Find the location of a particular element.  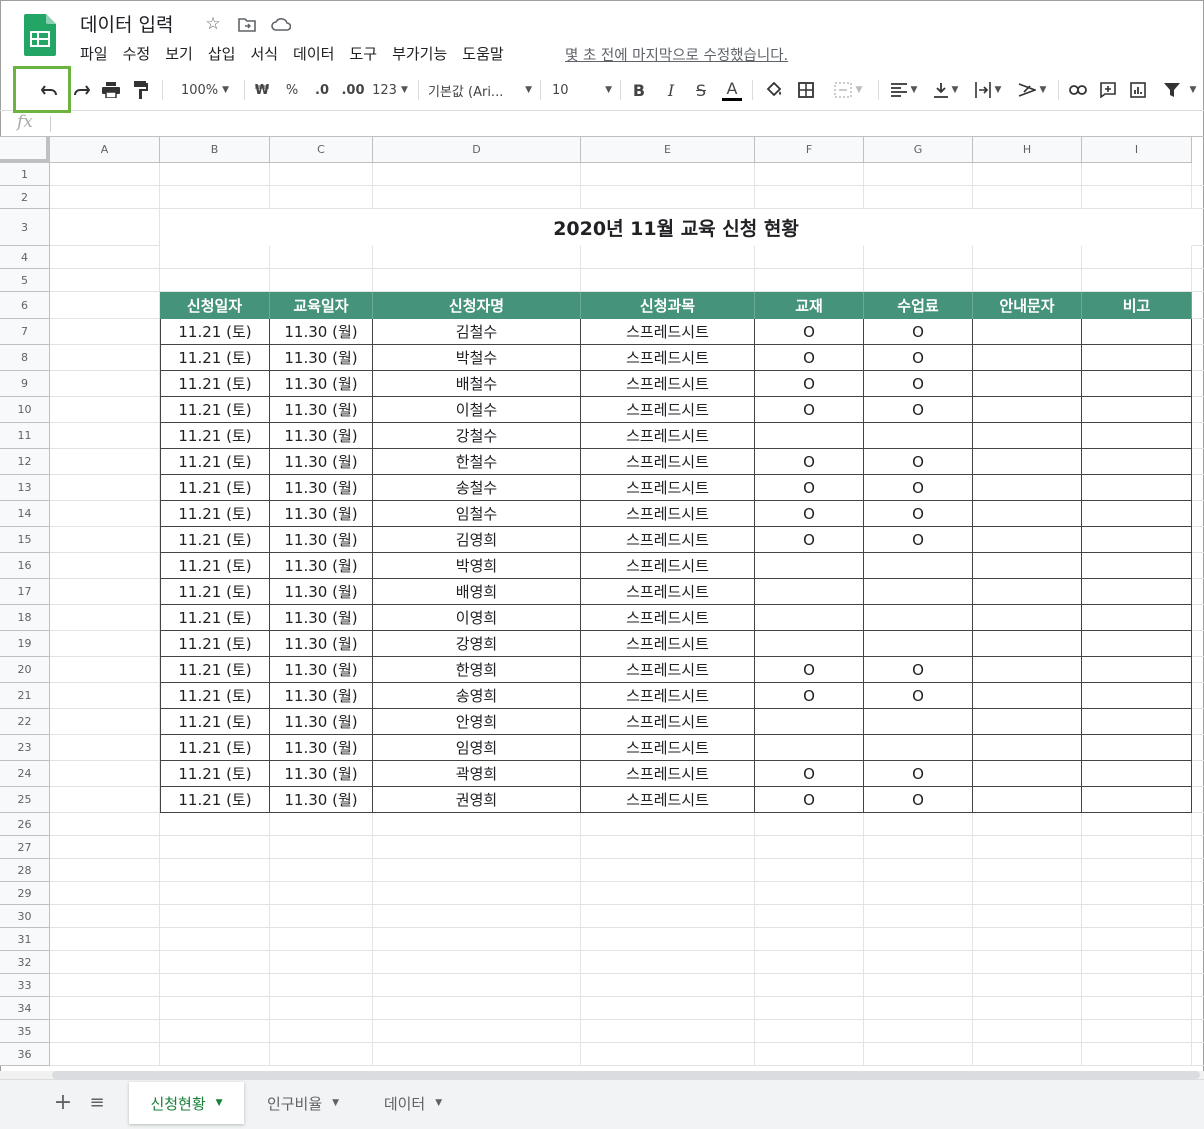

row-header-1: 1 is located at coordinates (25, 174).